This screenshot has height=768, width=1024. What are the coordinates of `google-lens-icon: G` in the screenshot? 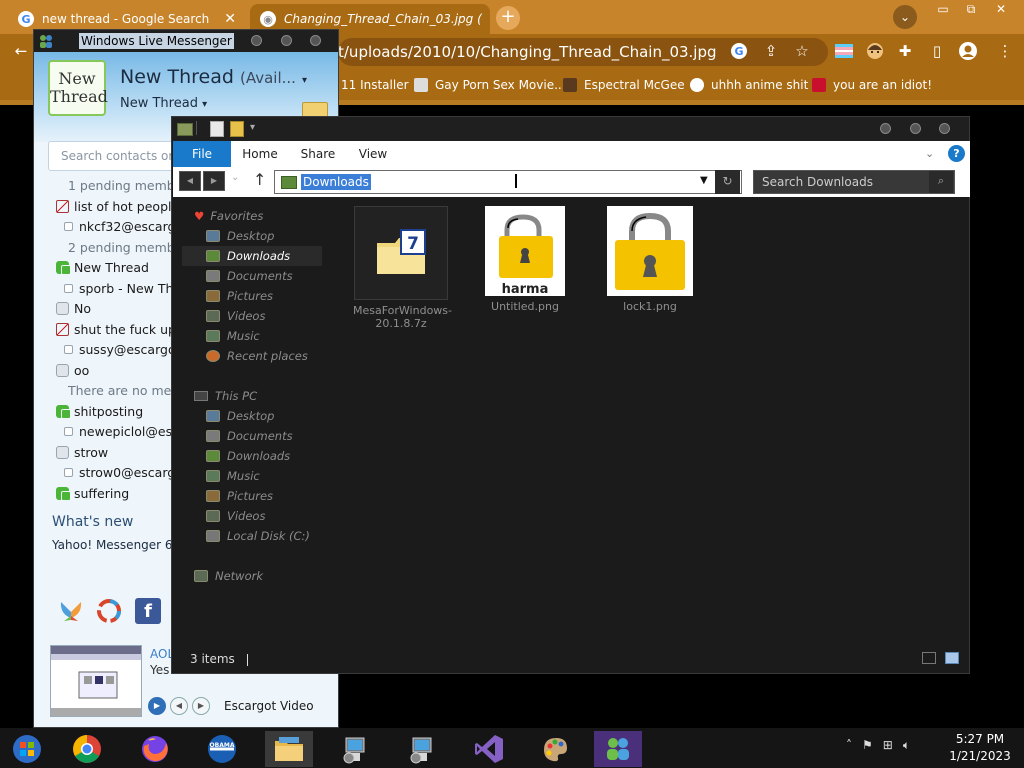 It's located at (739, 51).